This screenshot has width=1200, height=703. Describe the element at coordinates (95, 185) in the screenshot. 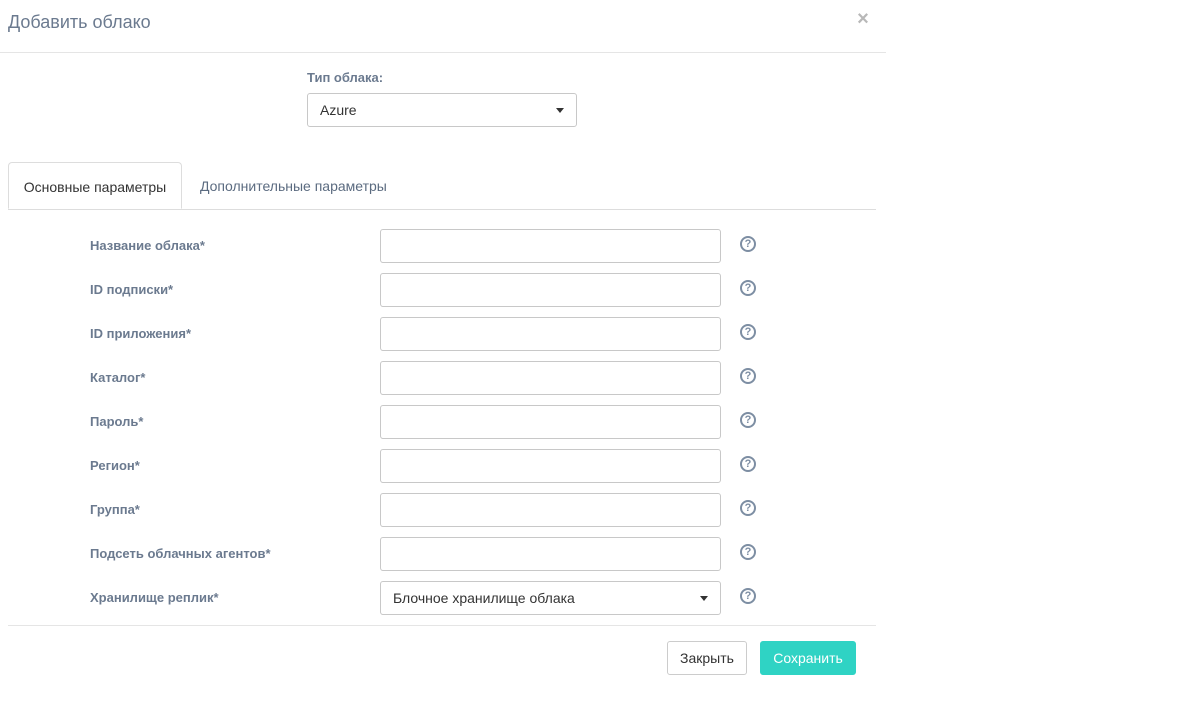

I see `tab-basic-parameters: Основные параметры` at that location.